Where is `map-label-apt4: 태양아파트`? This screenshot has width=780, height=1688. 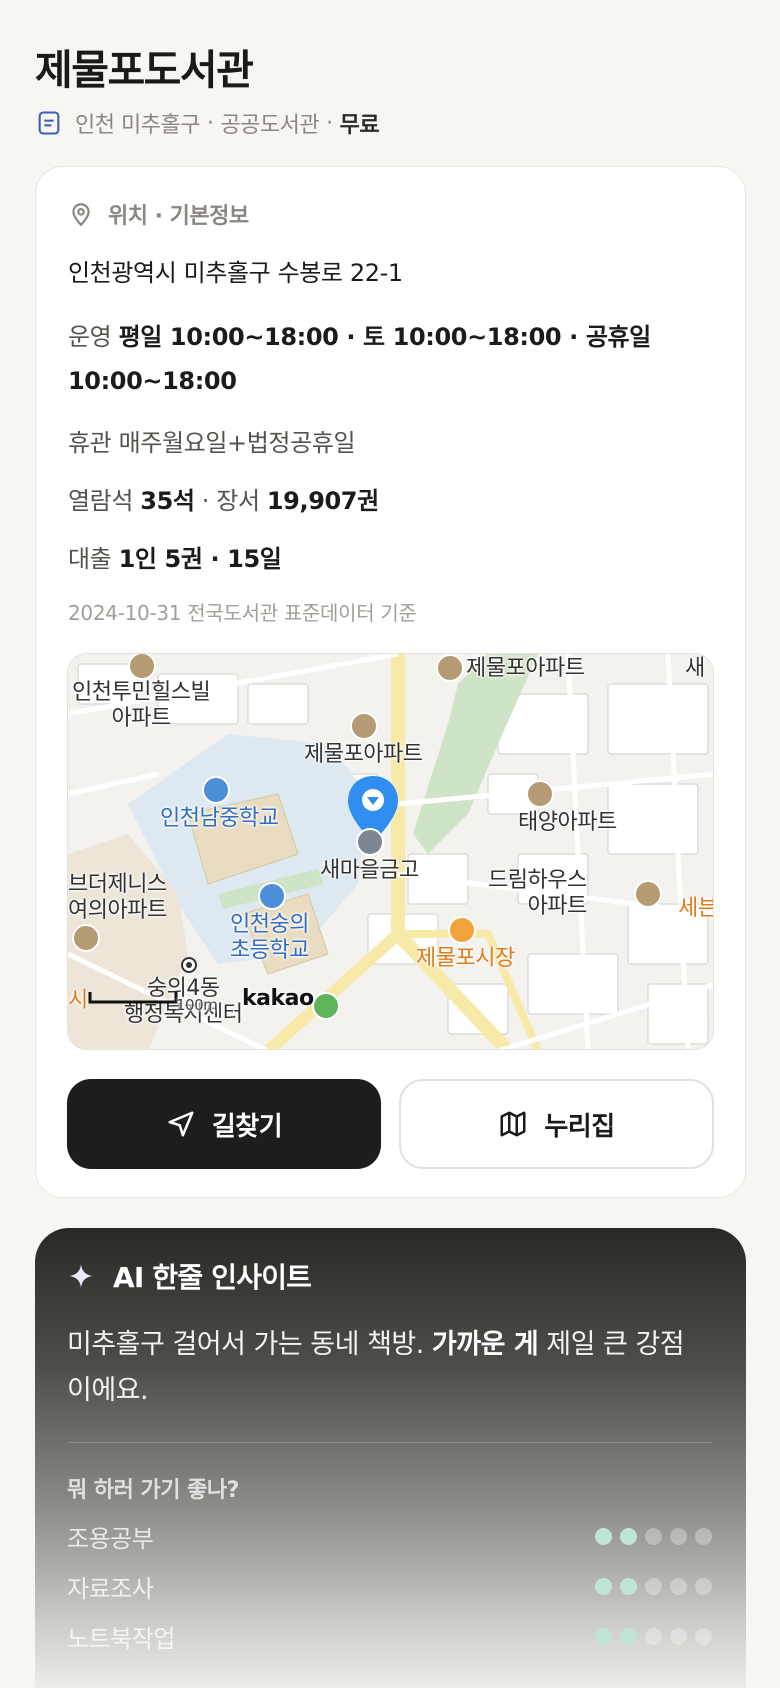 map-label-apt4: 태양아파트 is located at coordinates (567, 822).